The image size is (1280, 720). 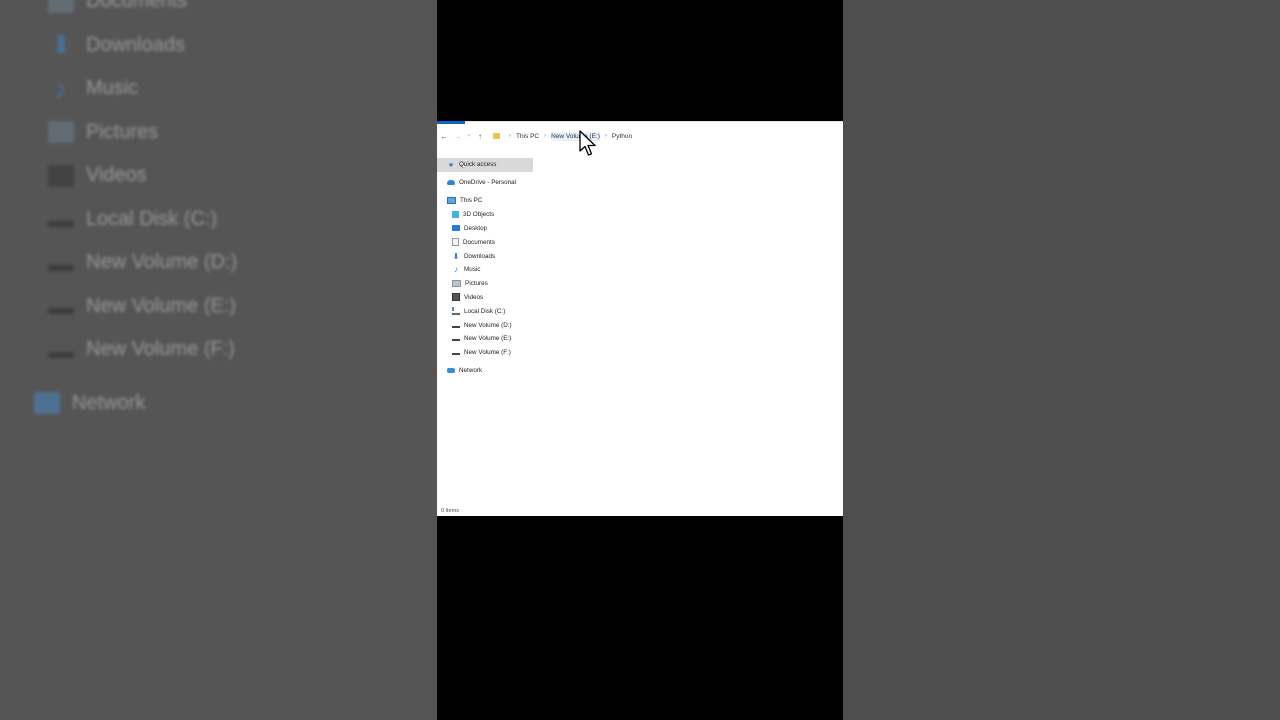 What do you see at coordinates (138, 176) in the screenshot?
I see `bg-item-videos: Videos` at bounding box center [138, 176].